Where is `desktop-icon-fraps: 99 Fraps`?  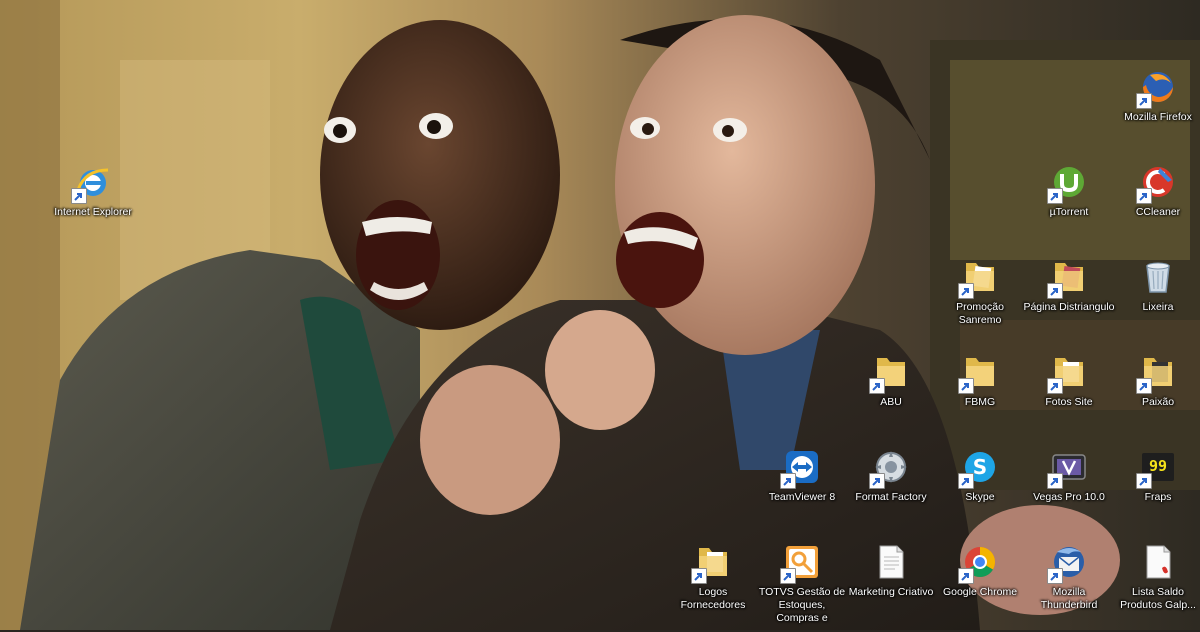 desktop-icon-fraps: 99 Fraps is located at coordinates (1156, 491).